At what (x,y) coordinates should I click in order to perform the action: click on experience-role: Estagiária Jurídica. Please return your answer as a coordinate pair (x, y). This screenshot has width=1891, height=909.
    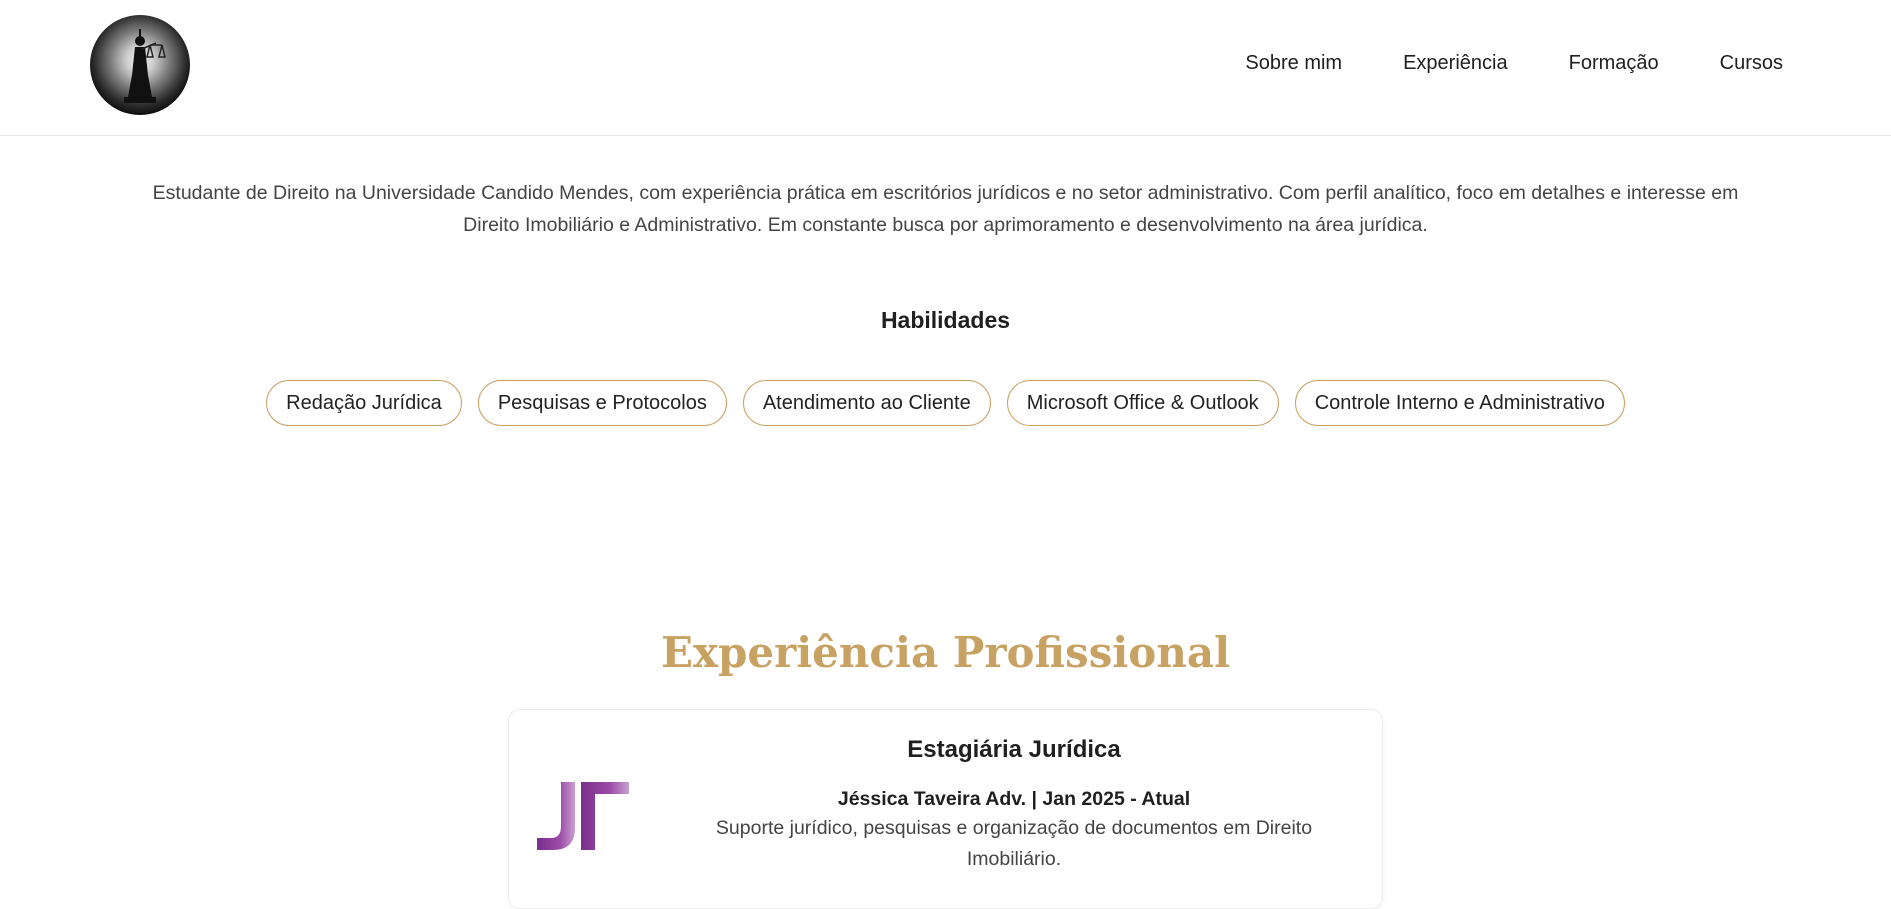
    Looking at the image, I should click on (1014, 749).